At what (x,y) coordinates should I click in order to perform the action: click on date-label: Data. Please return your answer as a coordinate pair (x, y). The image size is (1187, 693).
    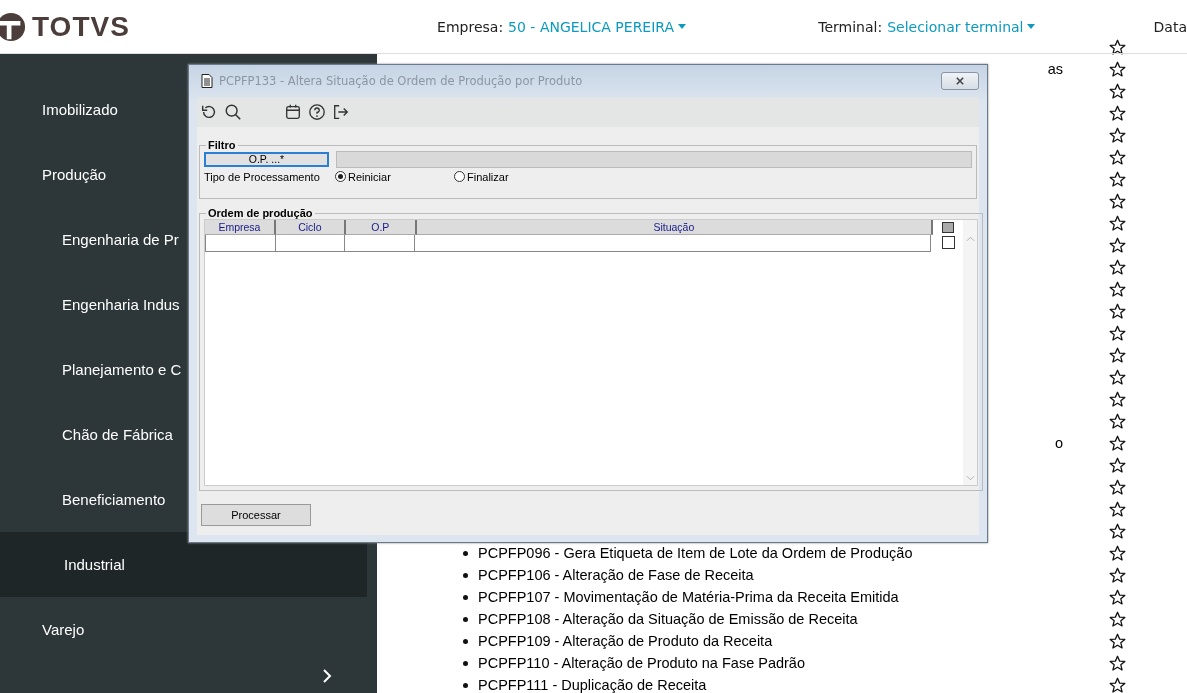
    Looking at the image, I should click on (1170, 26).